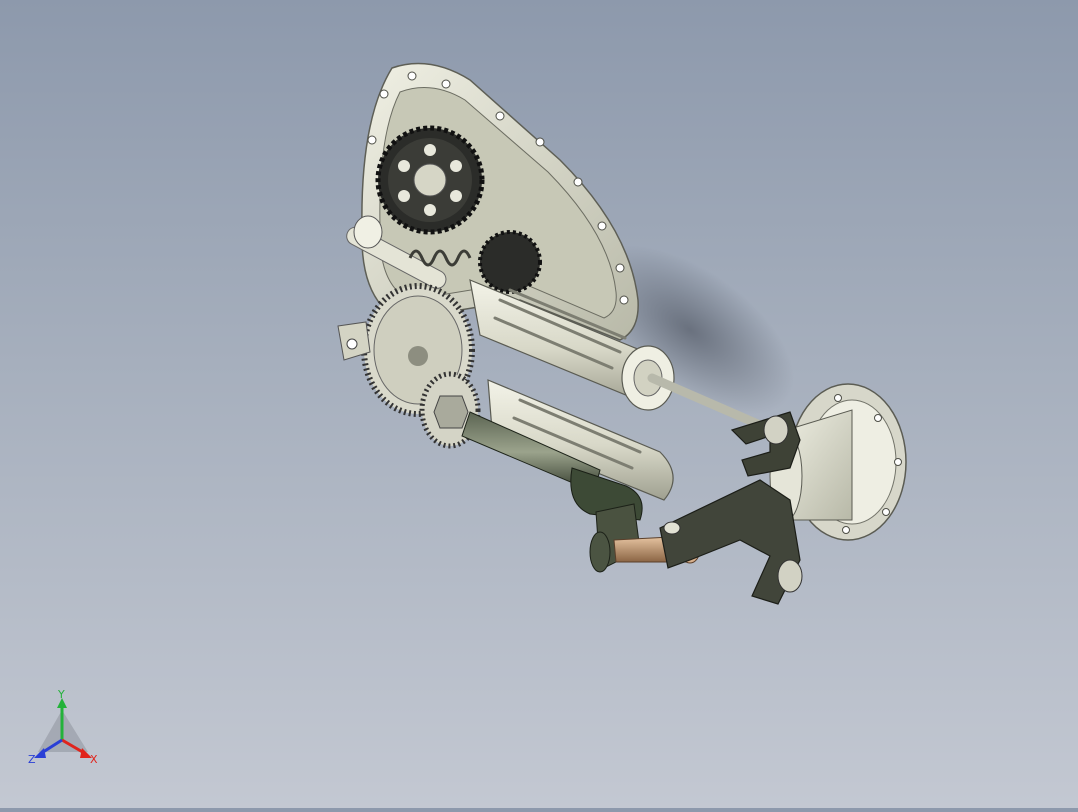 The width and height of the screenshot is (1078, 812). Describe the element at coordinates (510, 262) in the screenshot. I see `middle-spur-gear` at that location.